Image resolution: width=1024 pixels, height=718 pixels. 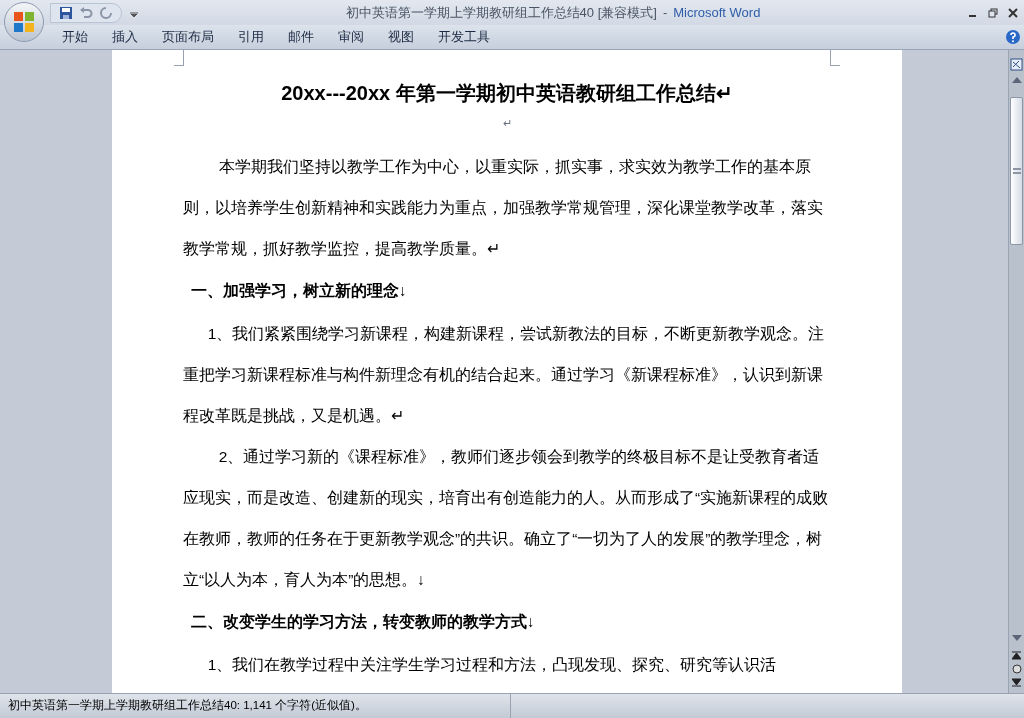 I want to click on close-icon, so click(x=1013, y=12).